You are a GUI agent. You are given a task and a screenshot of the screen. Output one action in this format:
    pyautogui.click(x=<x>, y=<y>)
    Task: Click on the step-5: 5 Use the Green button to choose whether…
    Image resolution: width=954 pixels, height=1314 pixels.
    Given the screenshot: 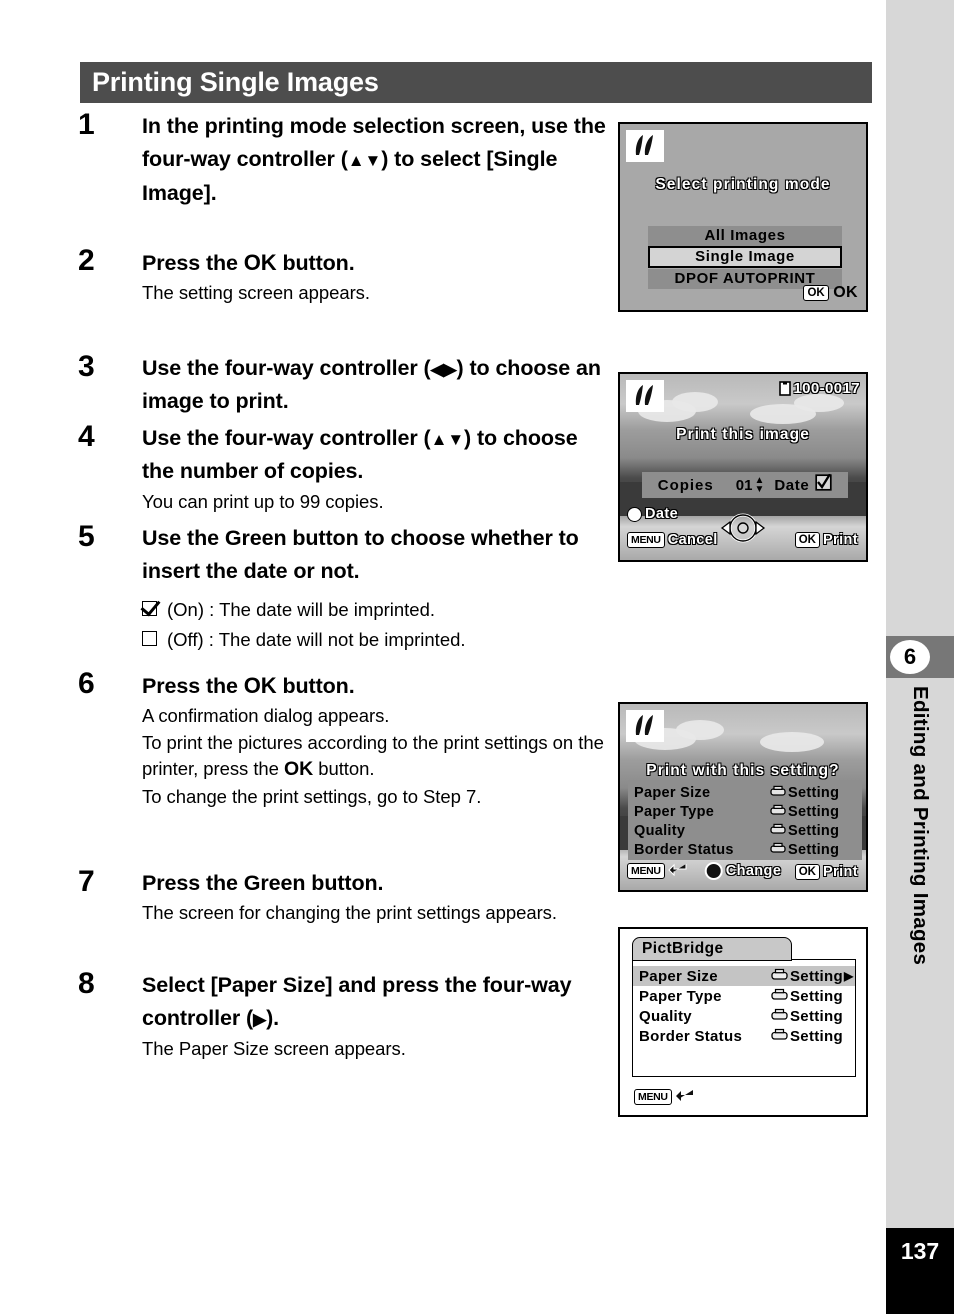 What is the action you would take?
    pyautogui.click(x=343, y=587)
    